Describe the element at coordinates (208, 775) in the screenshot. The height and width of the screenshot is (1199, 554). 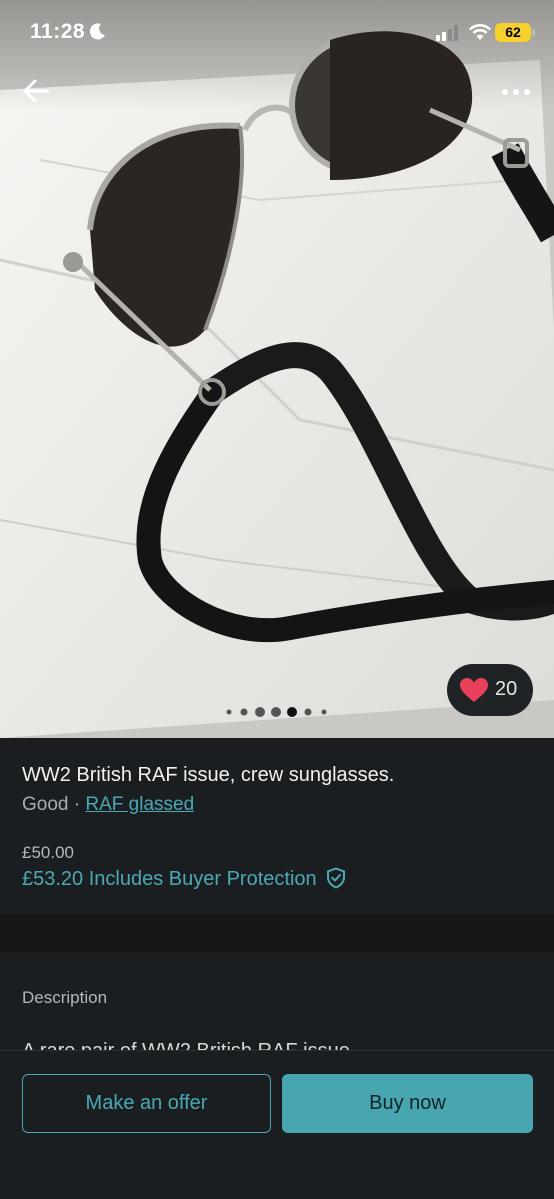
I see `item-title: WW2 British RAF issue, crew sunglasses.` at that location.